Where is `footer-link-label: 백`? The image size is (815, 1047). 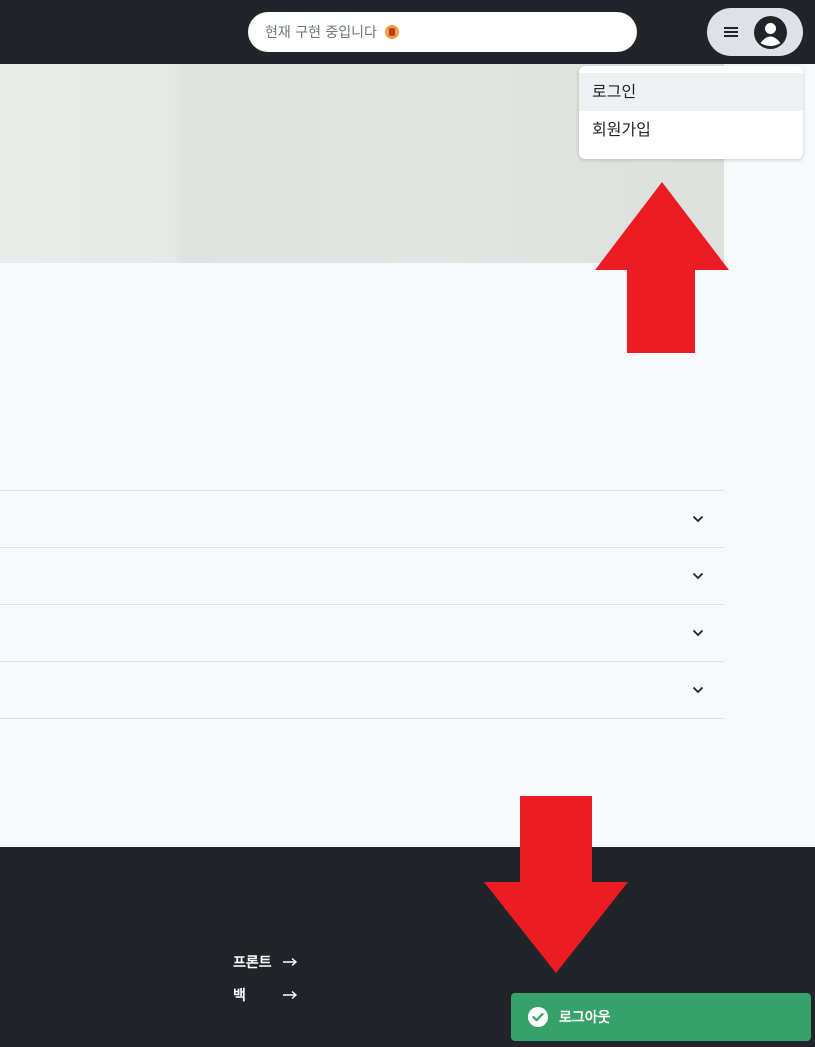 footer-link-label: 백 is located at coordinates (239, 996).